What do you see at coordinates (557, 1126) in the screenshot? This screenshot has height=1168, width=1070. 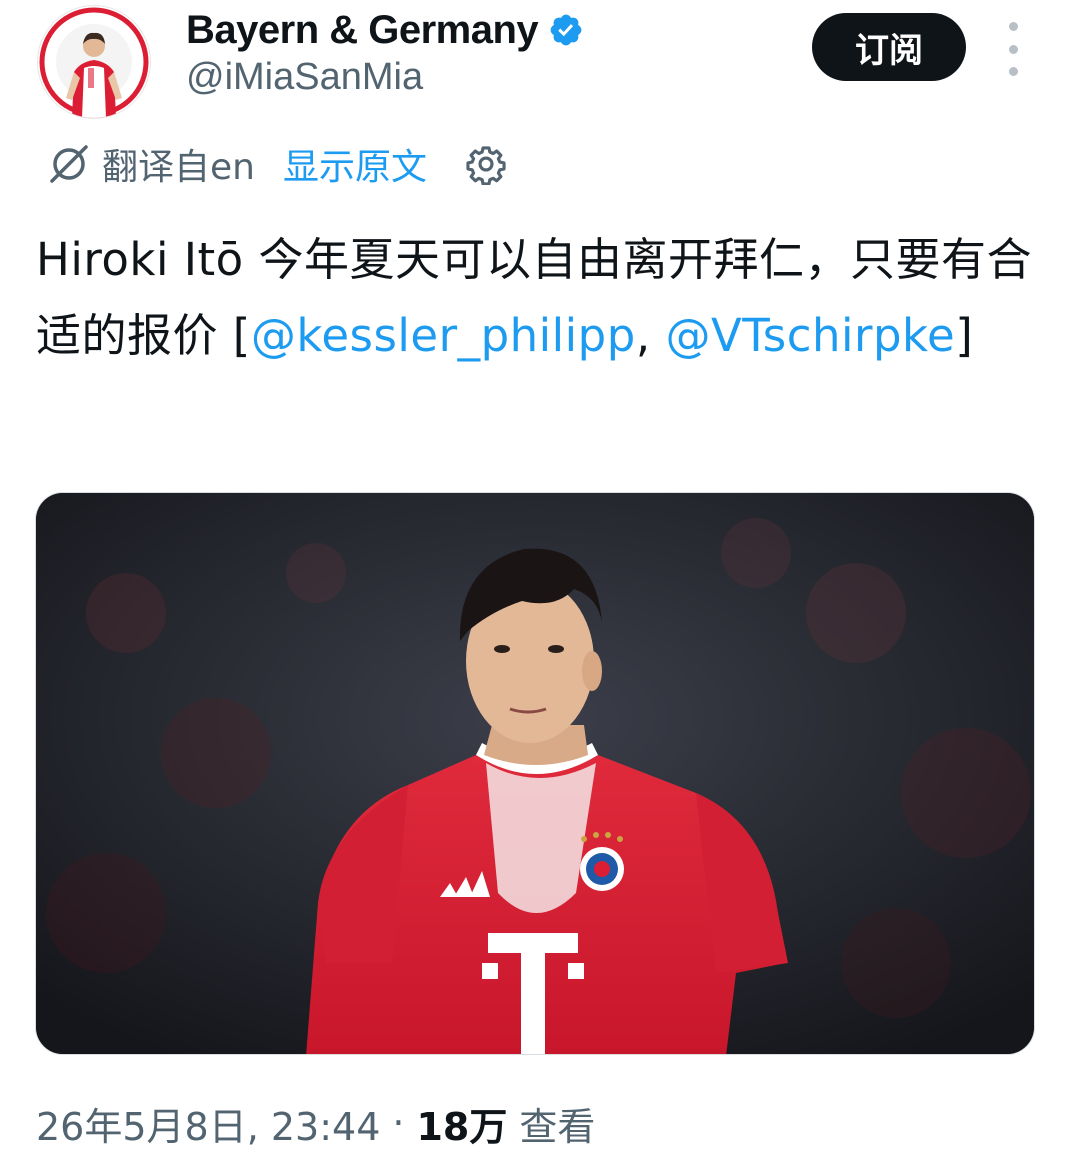 I see `views-label: 查看` at bounding box center [557, 1126].